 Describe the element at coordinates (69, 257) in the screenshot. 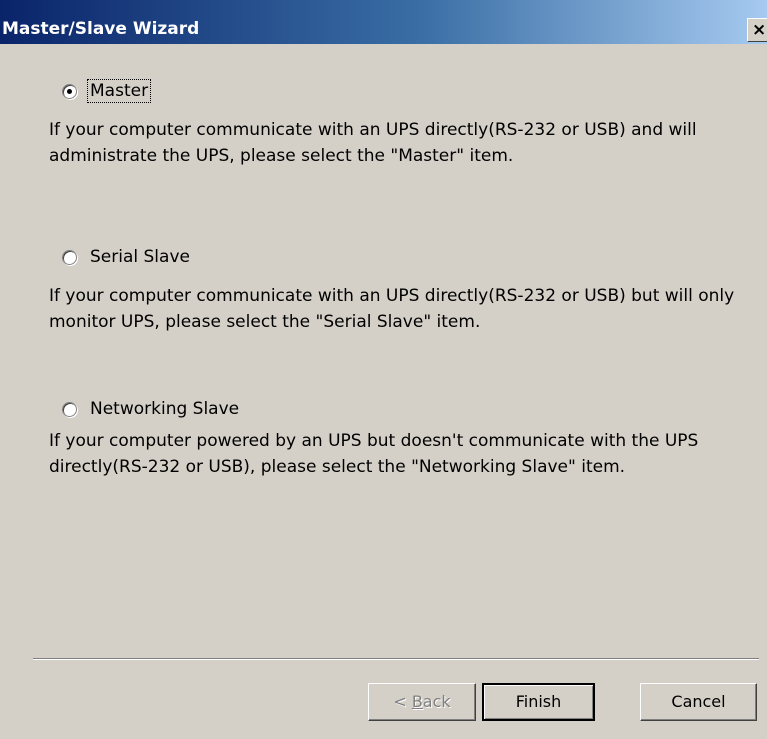

I see `radio-serial-slave-button` at that location.